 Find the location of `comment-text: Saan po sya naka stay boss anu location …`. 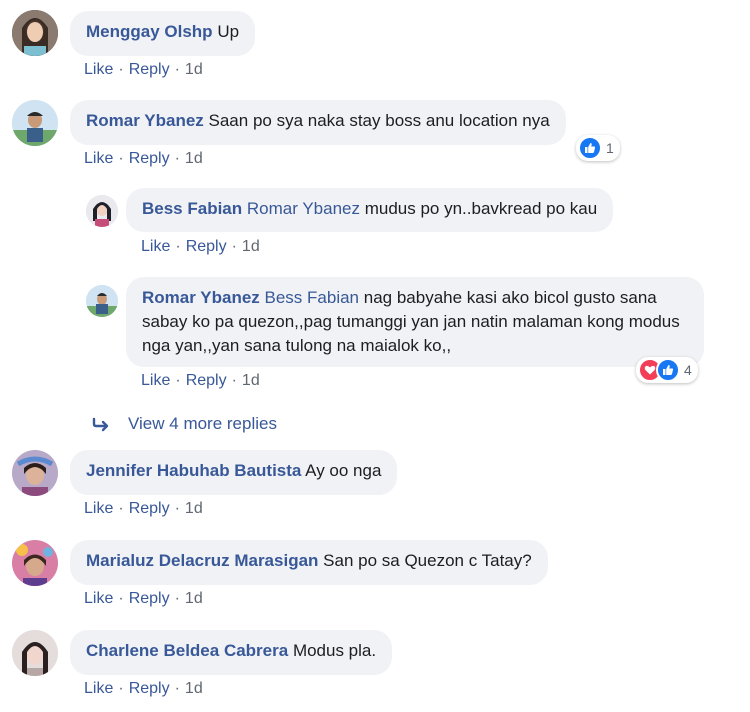

comment-text: Saan po sya naka stay boss anu location … is located at coordinates (379, 120).